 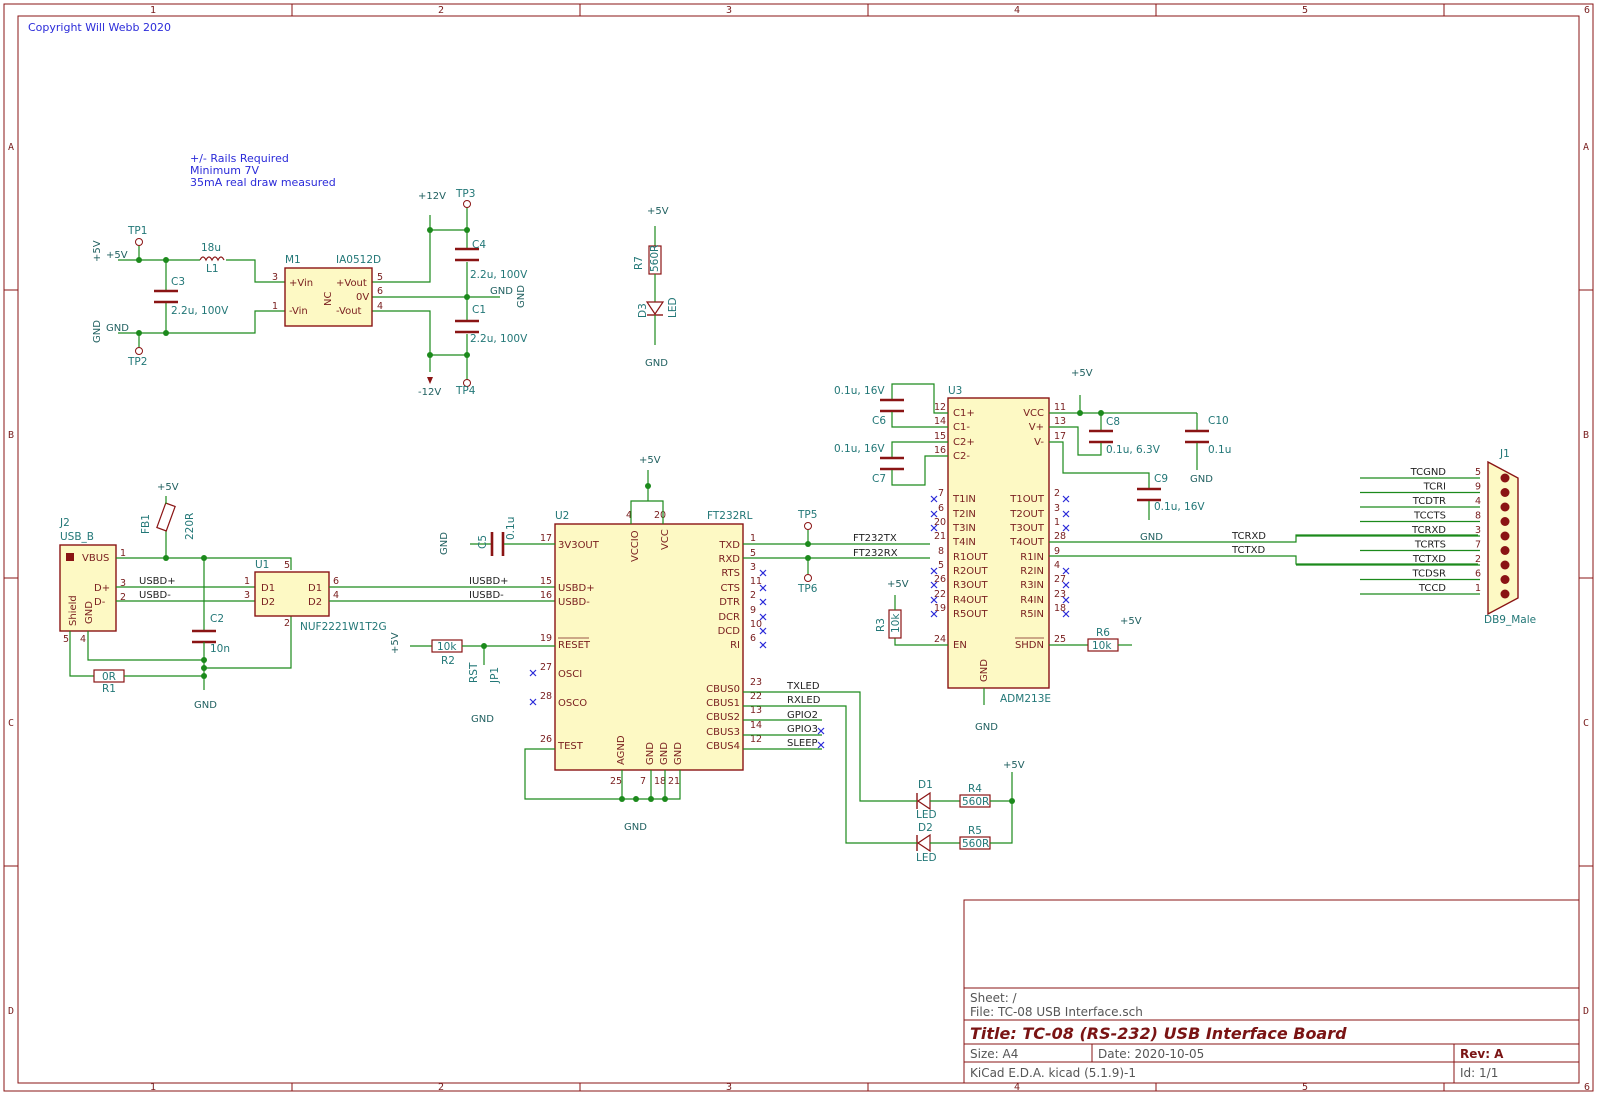 I want to click on u2-pin: OSCO, so click(x=572, y=703).